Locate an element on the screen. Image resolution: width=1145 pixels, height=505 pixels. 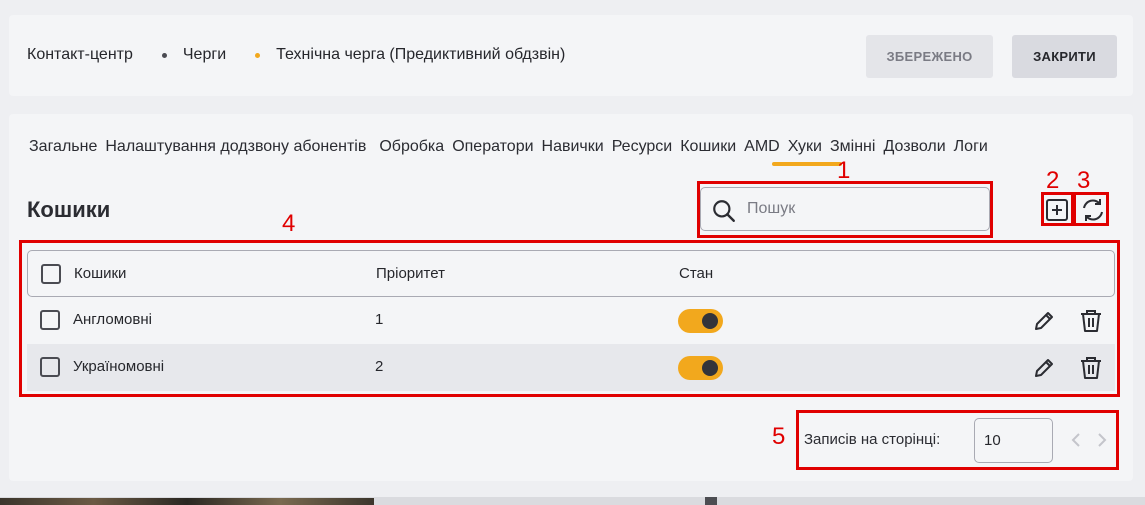
background-divider is located at coordinates (711, 501).